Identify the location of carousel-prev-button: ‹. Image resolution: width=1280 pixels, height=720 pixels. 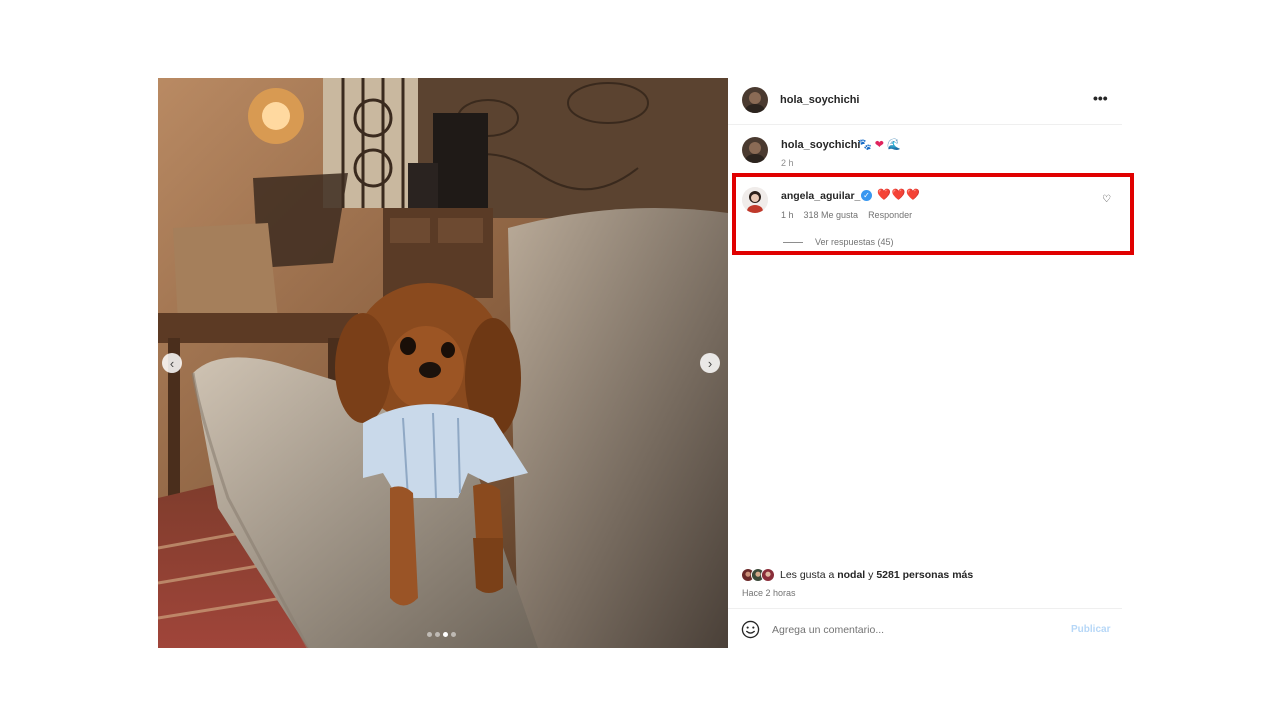
(172, 363).